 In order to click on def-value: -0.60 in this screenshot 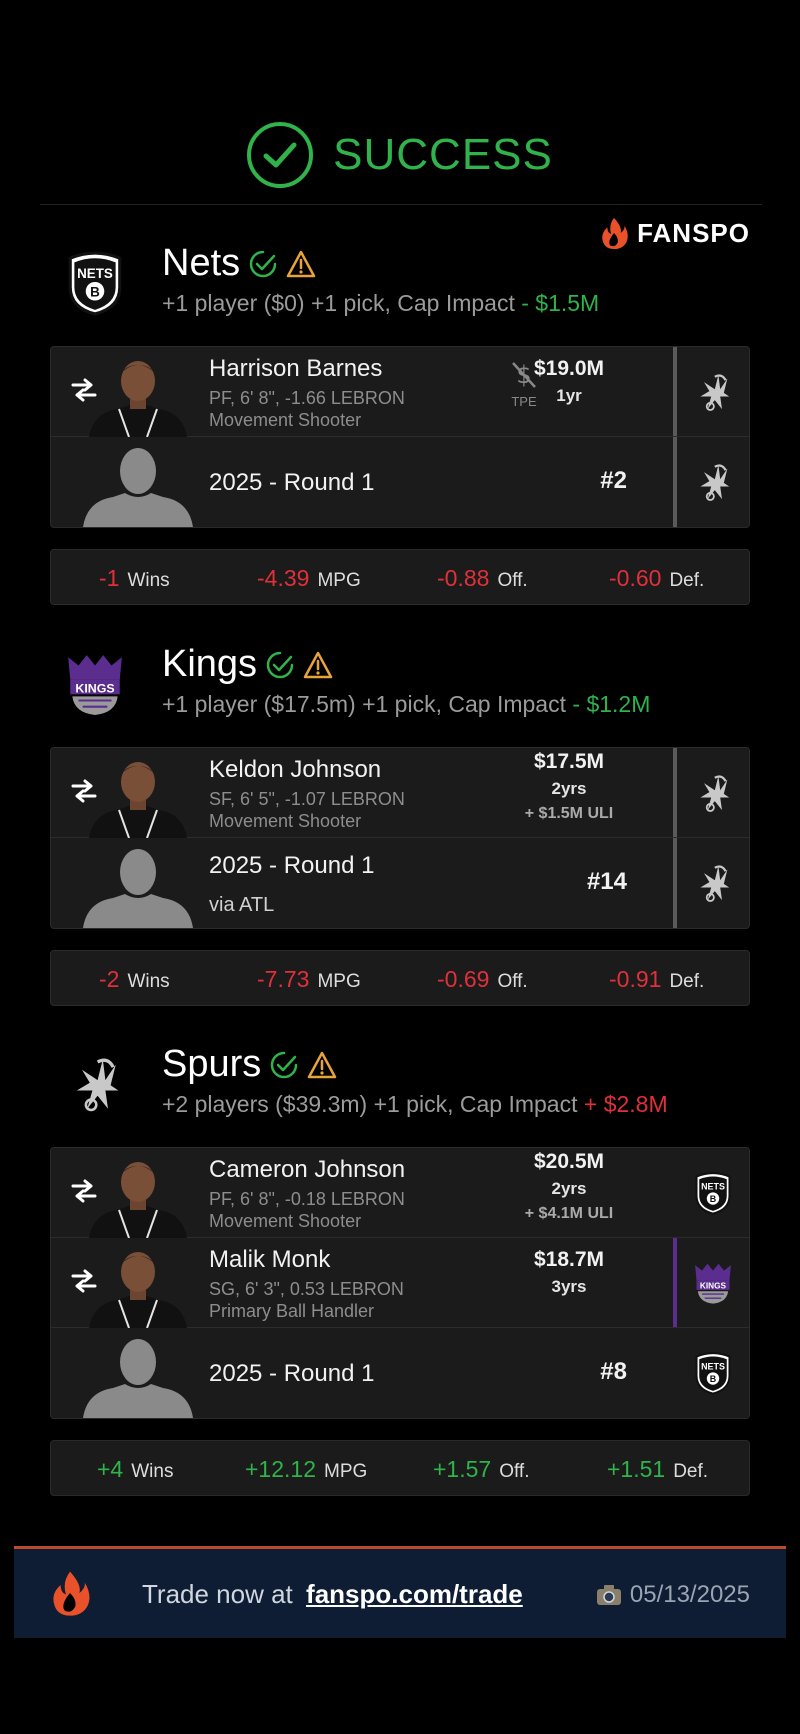, I will do `click(635, 578)`.